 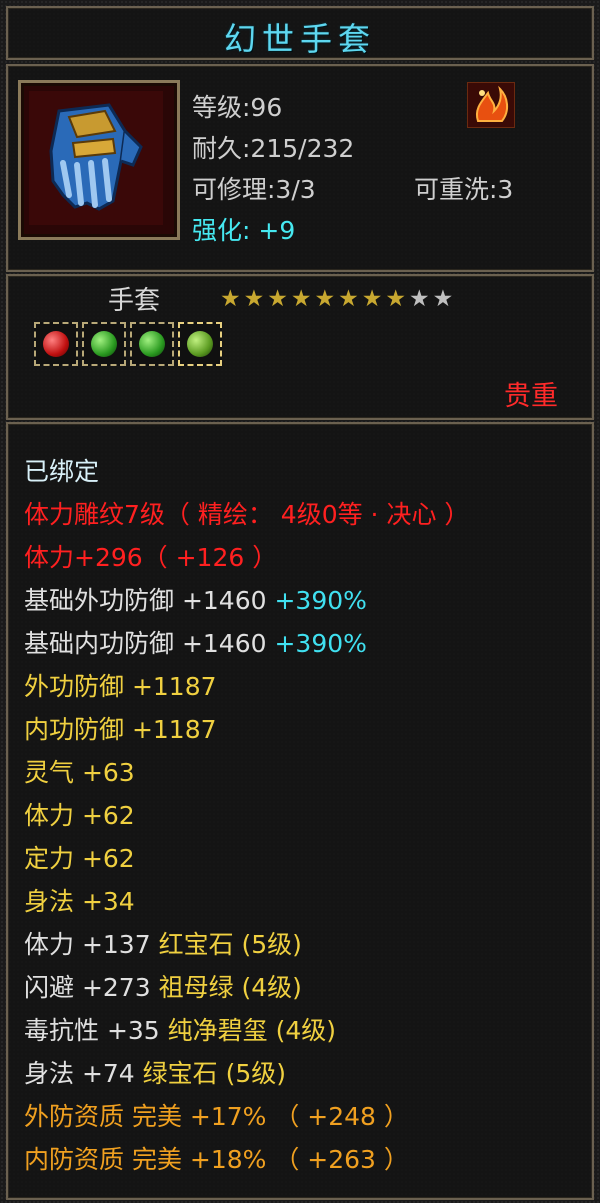 I want to click on stamina-engrave-line: 体力+296（ +126 ）, so click(x=151, y=557).